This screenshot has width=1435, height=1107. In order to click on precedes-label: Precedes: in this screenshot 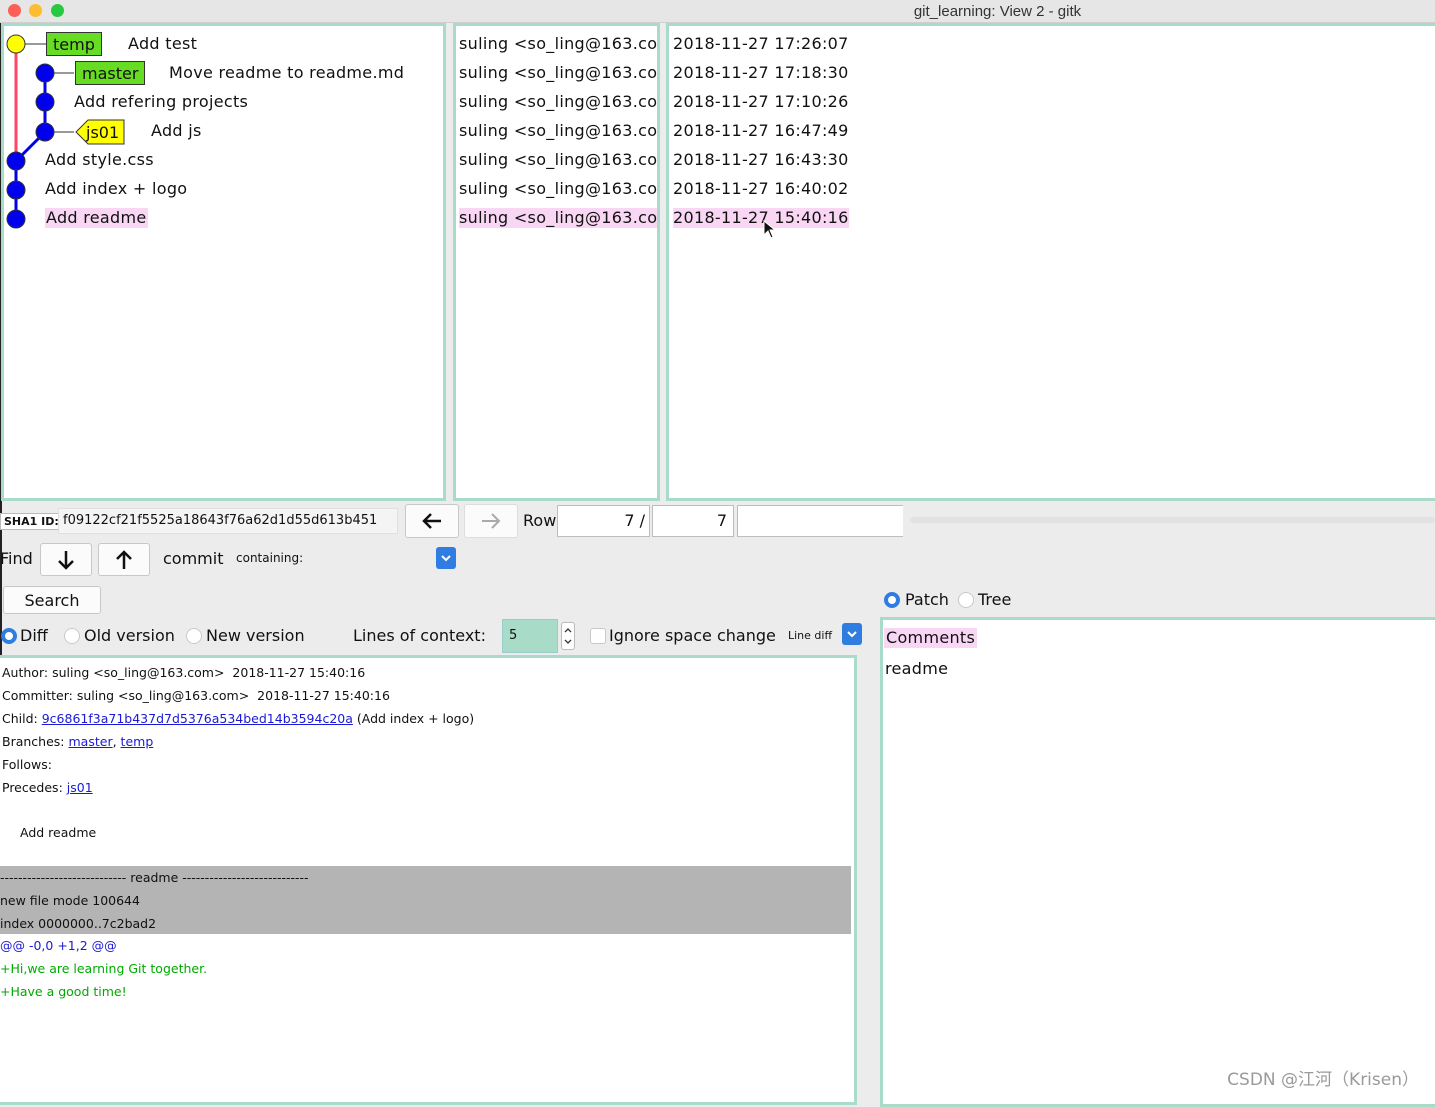, I will do `click(32, 787)`.